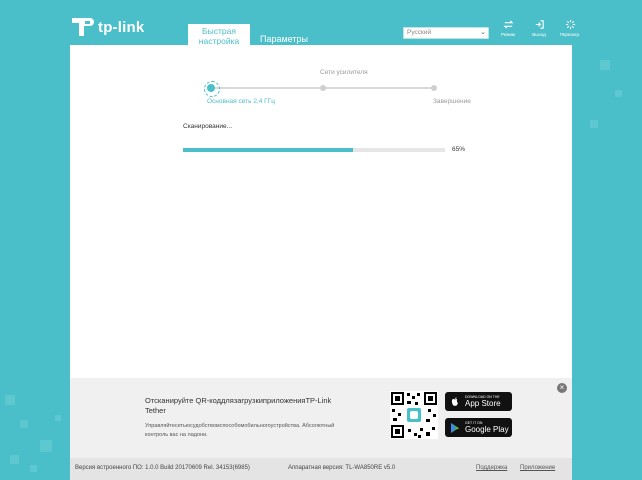  I want to click on logout-icon, so click(539, 24).